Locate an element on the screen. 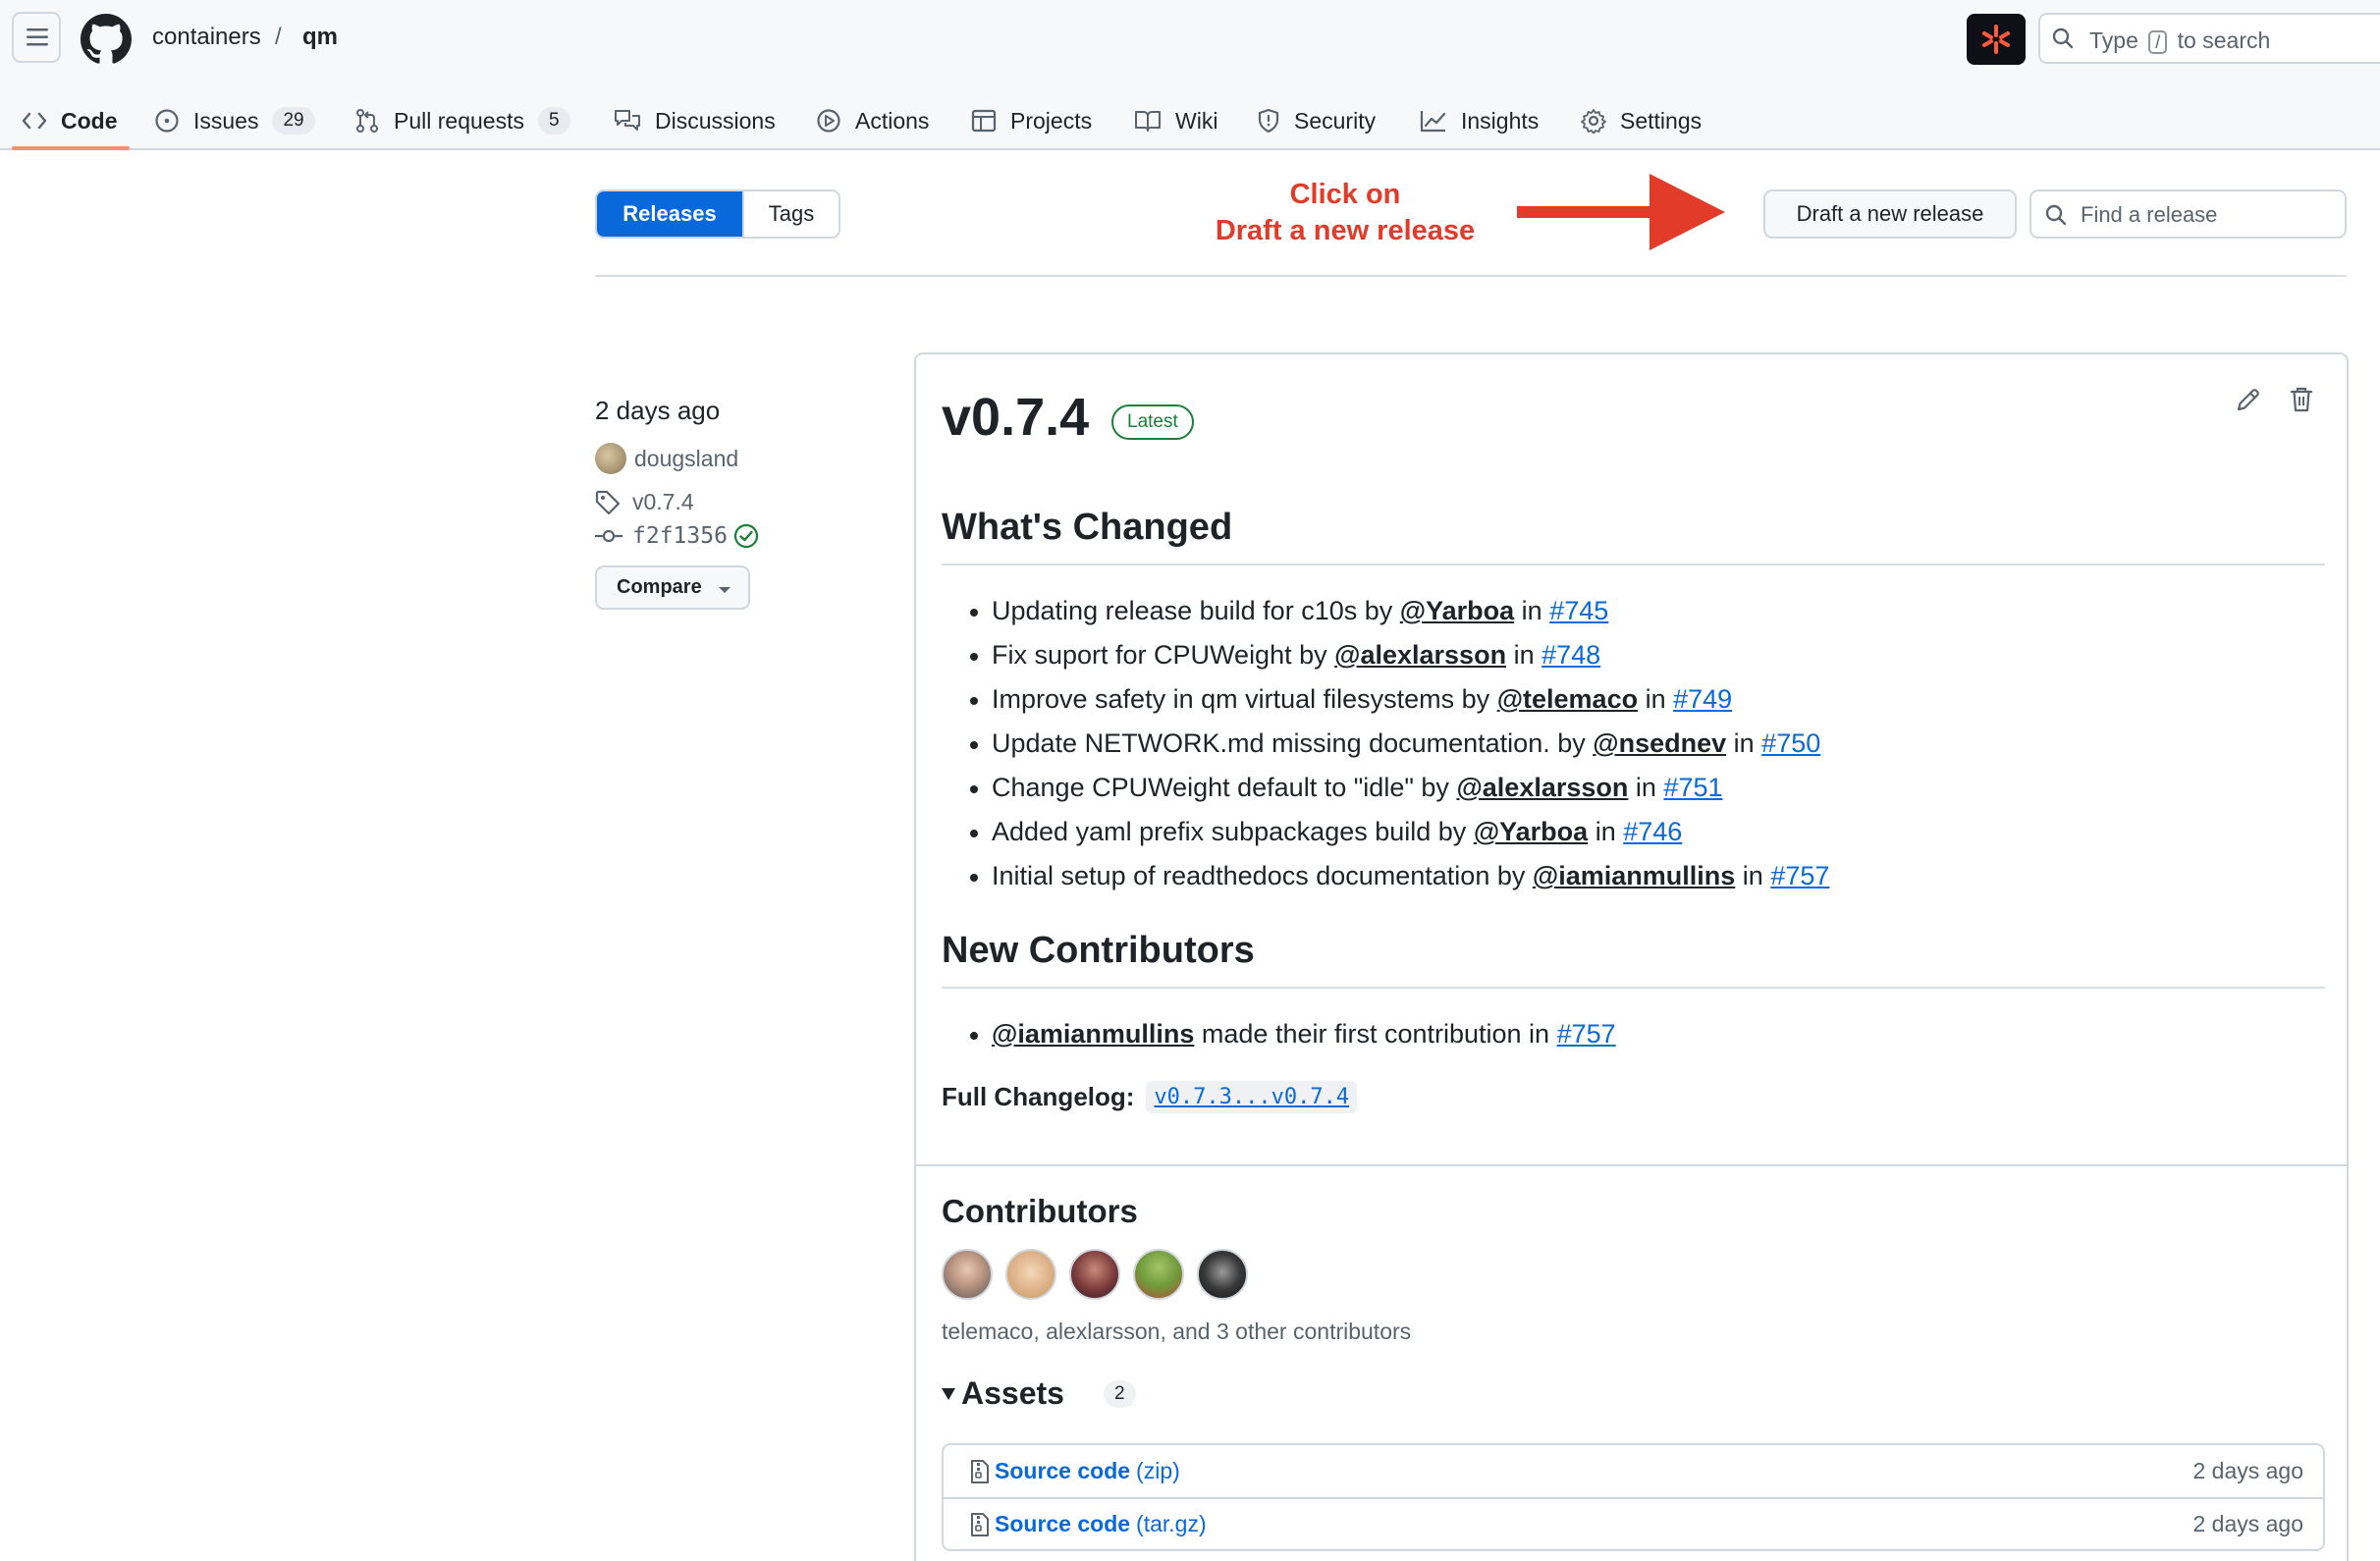  pull-request-link: #750 is located at coordinates (1790, 743).